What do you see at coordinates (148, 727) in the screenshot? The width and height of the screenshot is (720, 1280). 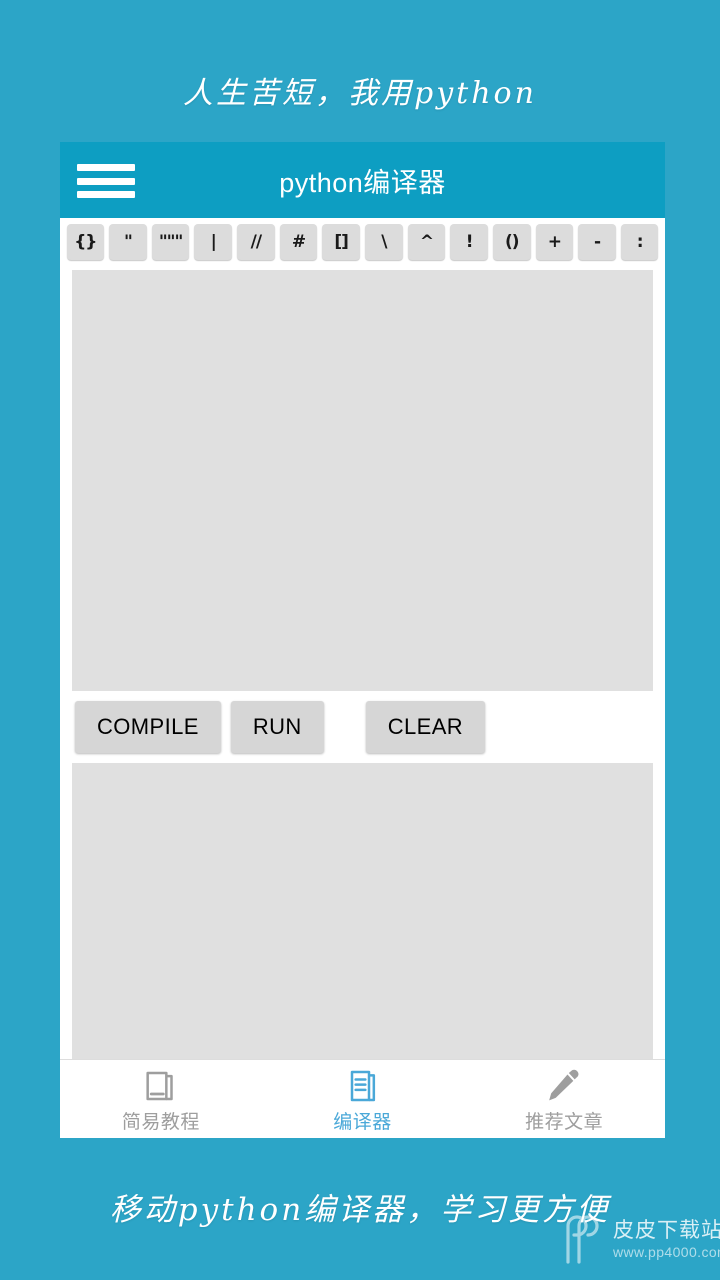 I see `compile-button: COMPILE` at bounding box center [148, 727].